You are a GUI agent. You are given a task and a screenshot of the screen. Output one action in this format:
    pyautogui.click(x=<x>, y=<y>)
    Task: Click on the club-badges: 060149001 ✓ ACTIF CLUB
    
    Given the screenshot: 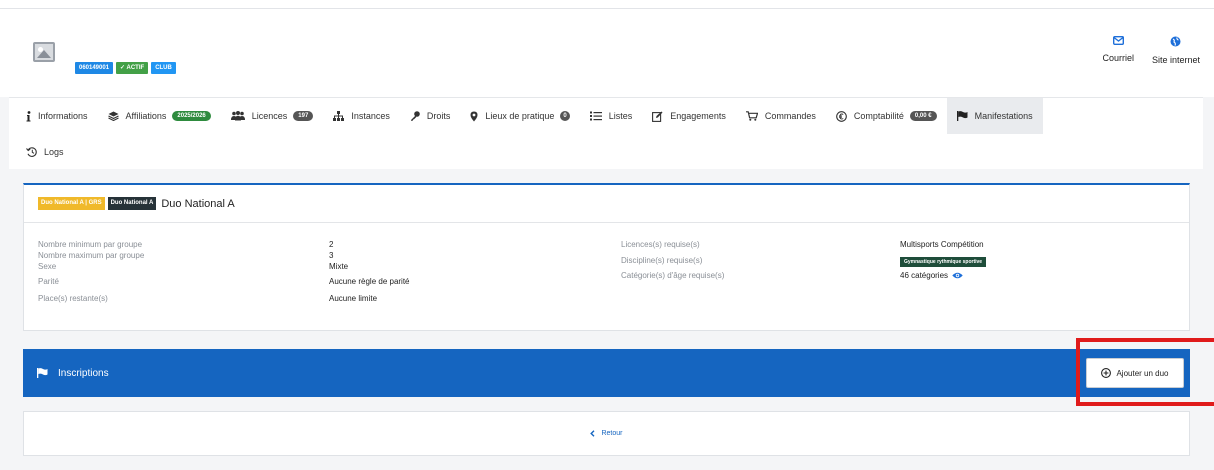 What is the action you would take?
    pyautogui.click(x=125, y=68)
    